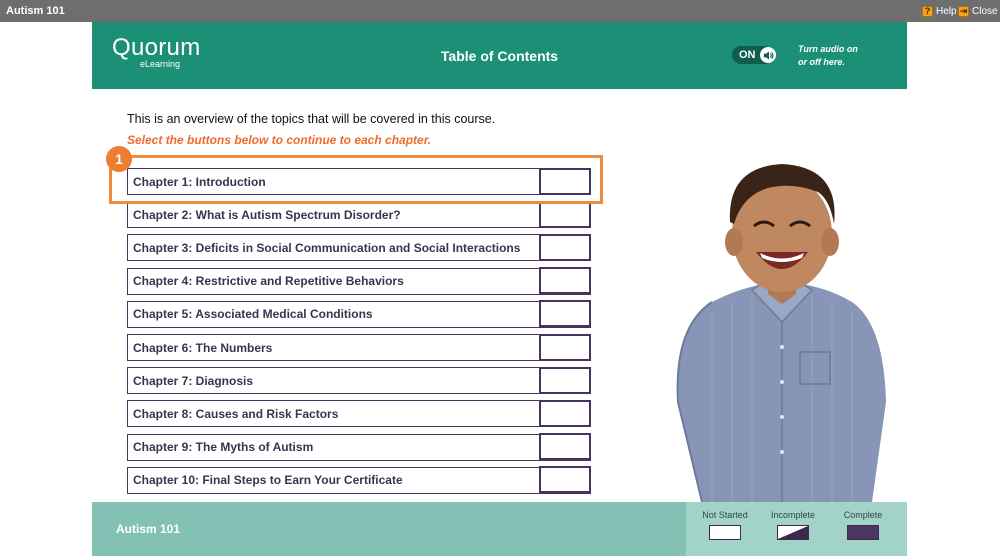 The image size is (1000, 556). I want to click on chapter-button: Chapter 7: Diagnosis, so click(359, 380).